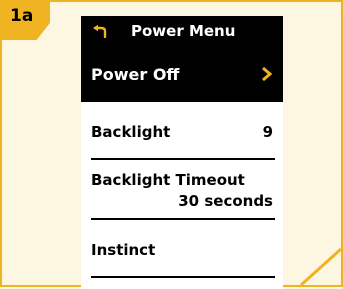  I want to click on screen-title: Power Menu, so click(183, 31).